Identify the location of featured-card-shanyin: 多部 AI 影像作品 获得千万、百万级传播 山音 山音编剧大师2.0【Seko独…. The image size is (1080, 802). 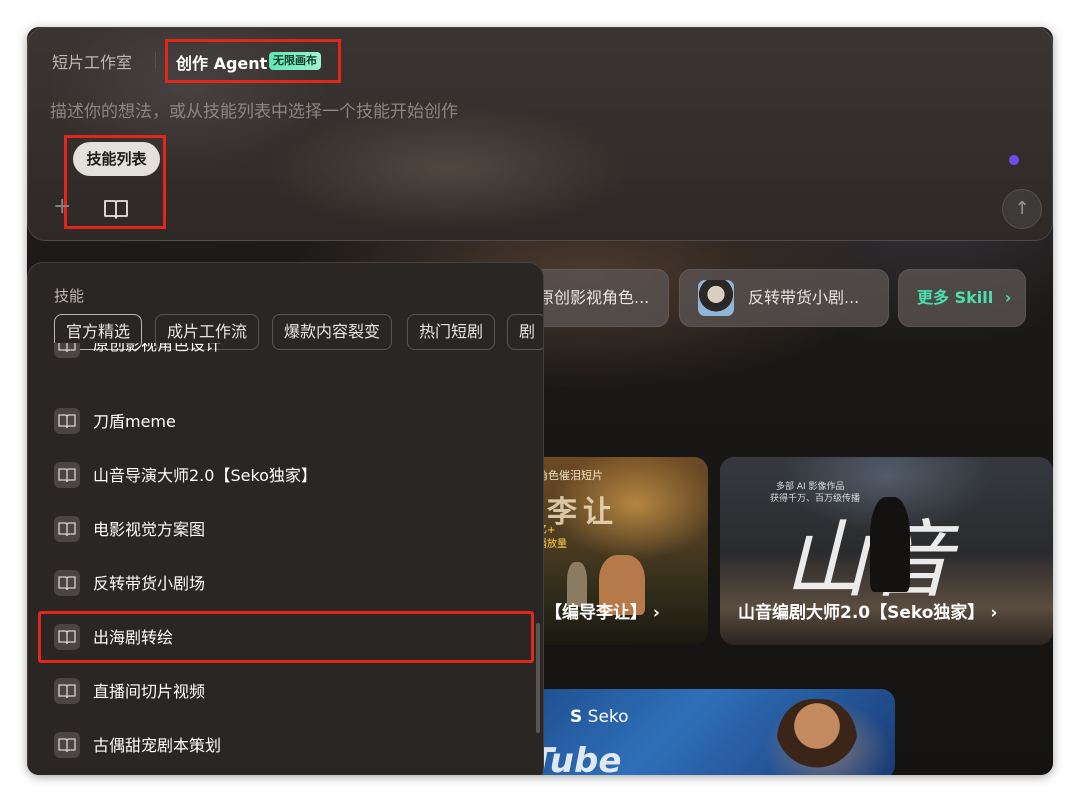
(886, 551).